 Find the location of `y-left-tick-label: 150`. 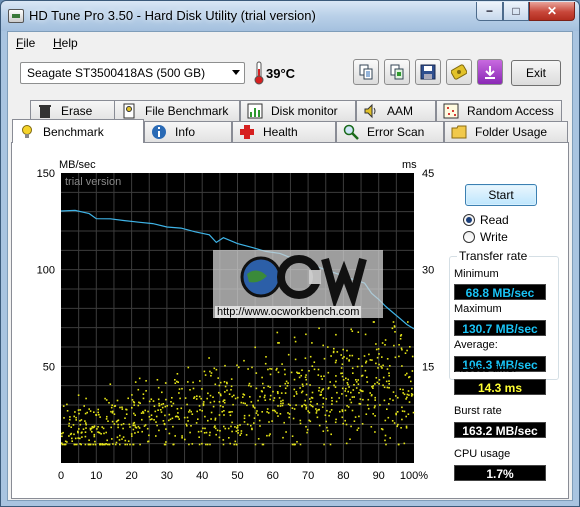

y-left-tick-label: 150 is located at coordinates (46, 174).